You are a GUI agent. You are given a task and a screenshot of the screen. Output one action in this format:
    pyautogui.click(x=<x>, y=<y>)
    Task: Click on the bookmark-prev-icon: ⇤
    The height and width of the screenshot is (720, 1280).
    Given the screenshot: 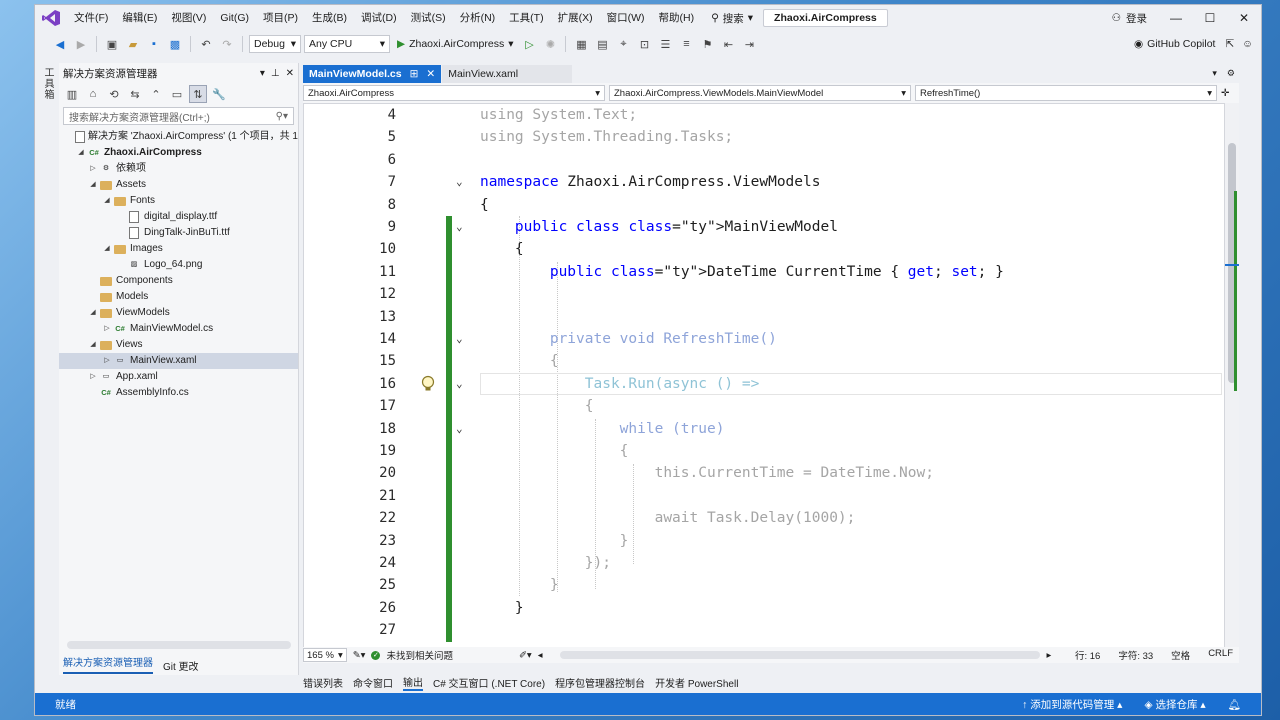 What is the action you would take?
    pyautogui.click(x=728, y=44)
    